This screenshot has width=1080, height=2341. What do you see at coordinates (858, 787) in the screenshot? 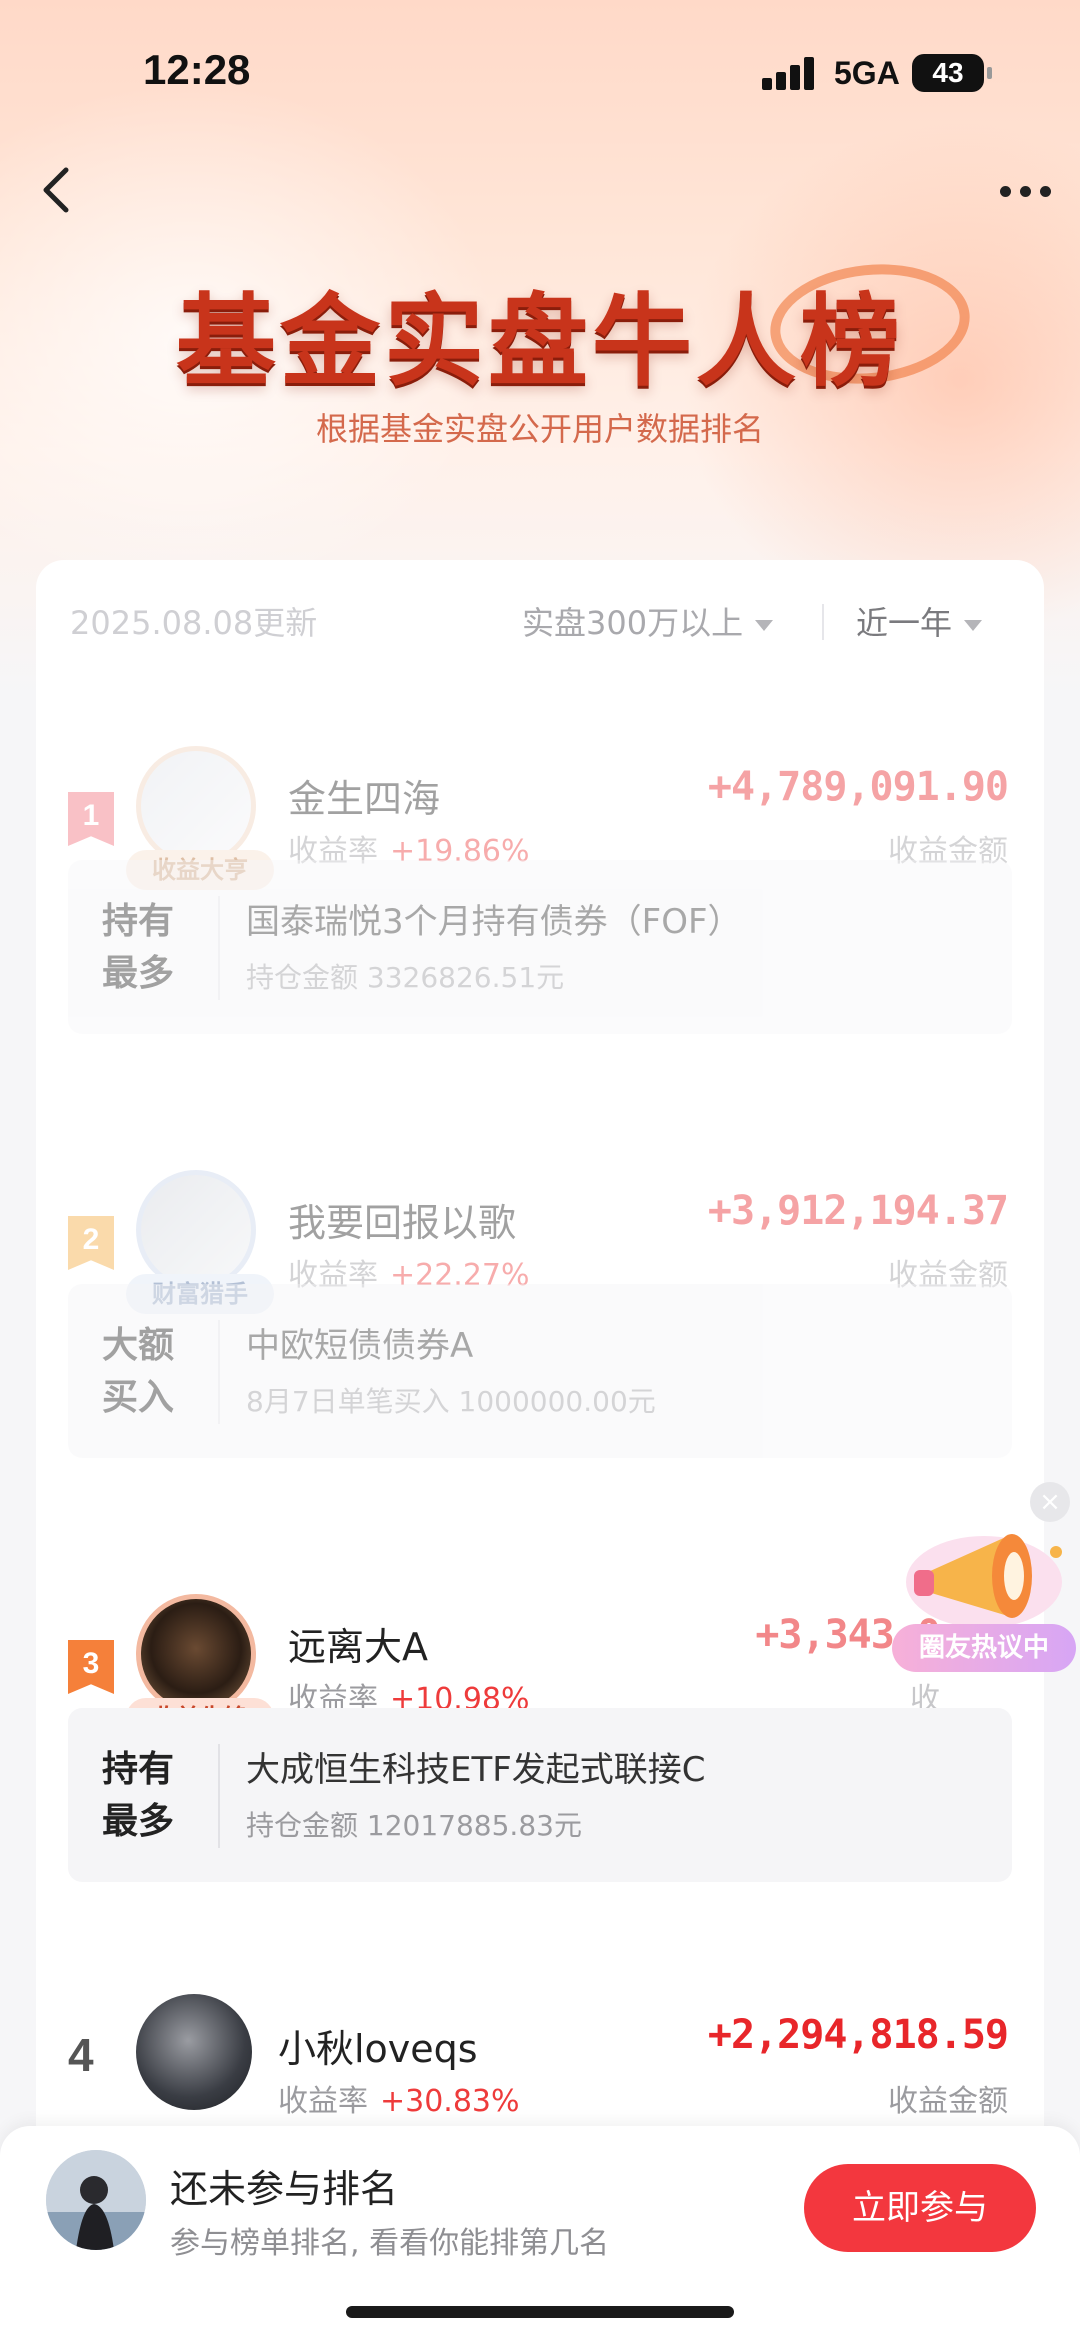
I see `profit-amount: +4,789,091.90` at bounding box center [858, 787].